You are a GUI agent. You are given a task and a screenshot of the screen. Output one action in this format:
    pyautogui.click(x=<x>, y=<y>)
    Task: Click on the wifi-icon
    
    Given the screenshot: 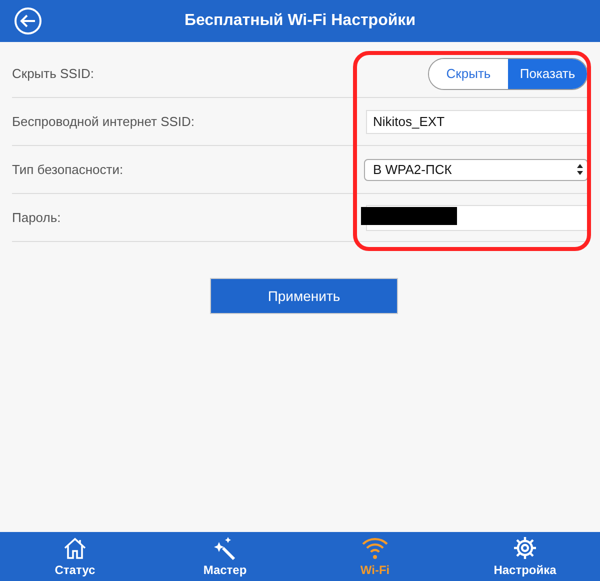 What is the action you would take?
    pyautogui.click(x=375, y=548)
    